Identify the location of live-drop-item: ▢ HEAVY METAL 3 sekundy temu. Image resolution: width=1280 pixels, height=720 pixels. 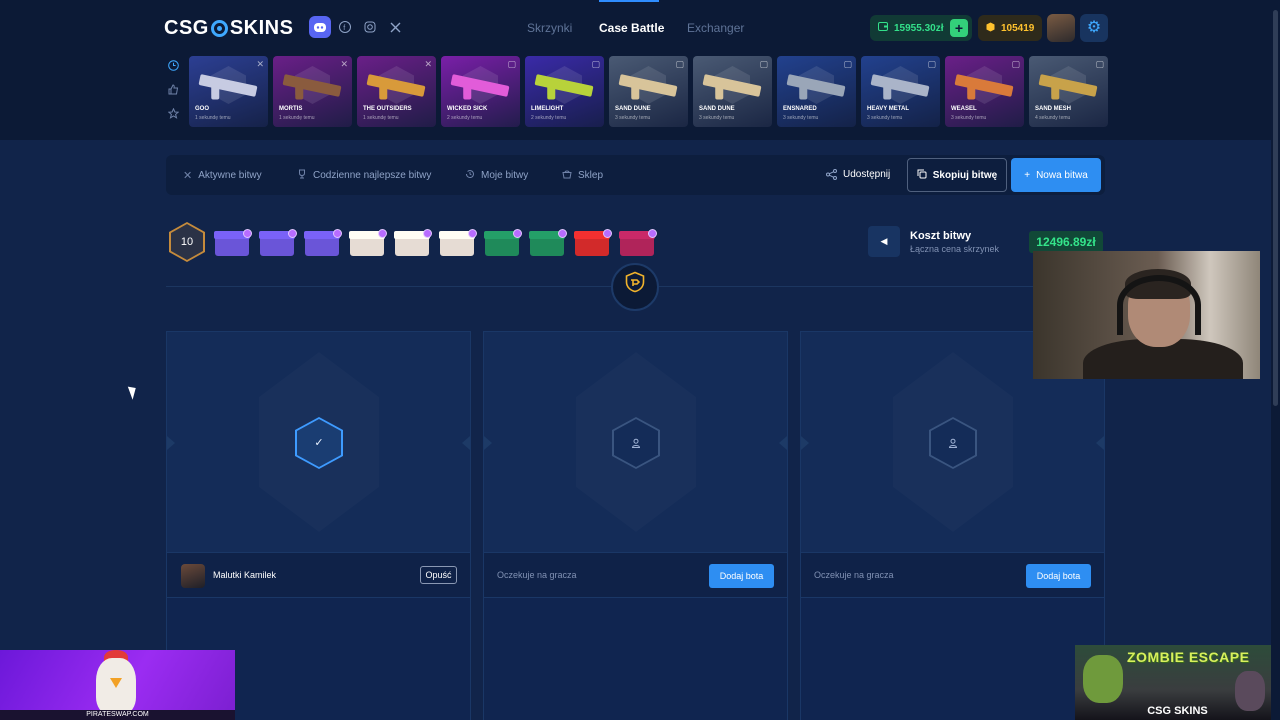
(900, 91).